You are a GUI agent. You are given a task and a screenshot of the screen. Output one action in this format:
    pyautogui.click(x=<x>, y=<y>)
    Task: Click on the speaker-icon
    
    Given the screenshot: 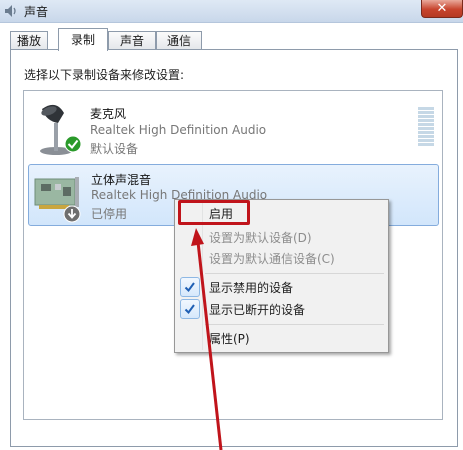 What is the action you would take?
    pyautogui.click(x=10, y=11)
    